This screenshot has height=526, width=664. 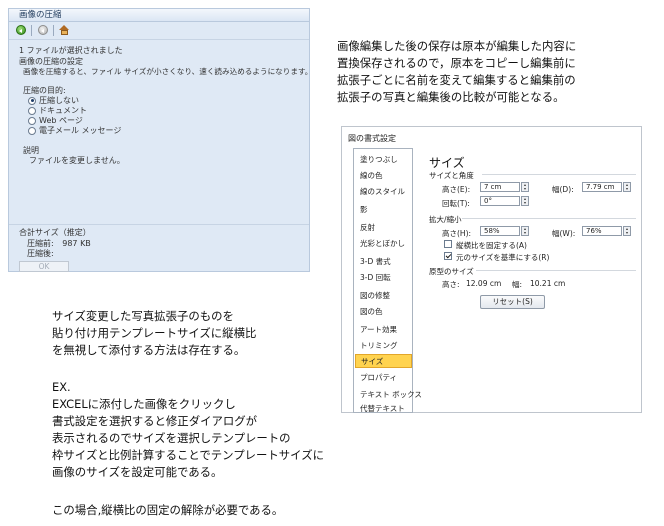 I want to click on original-width-value: 10.21 cm, so click(x=548, y=283).